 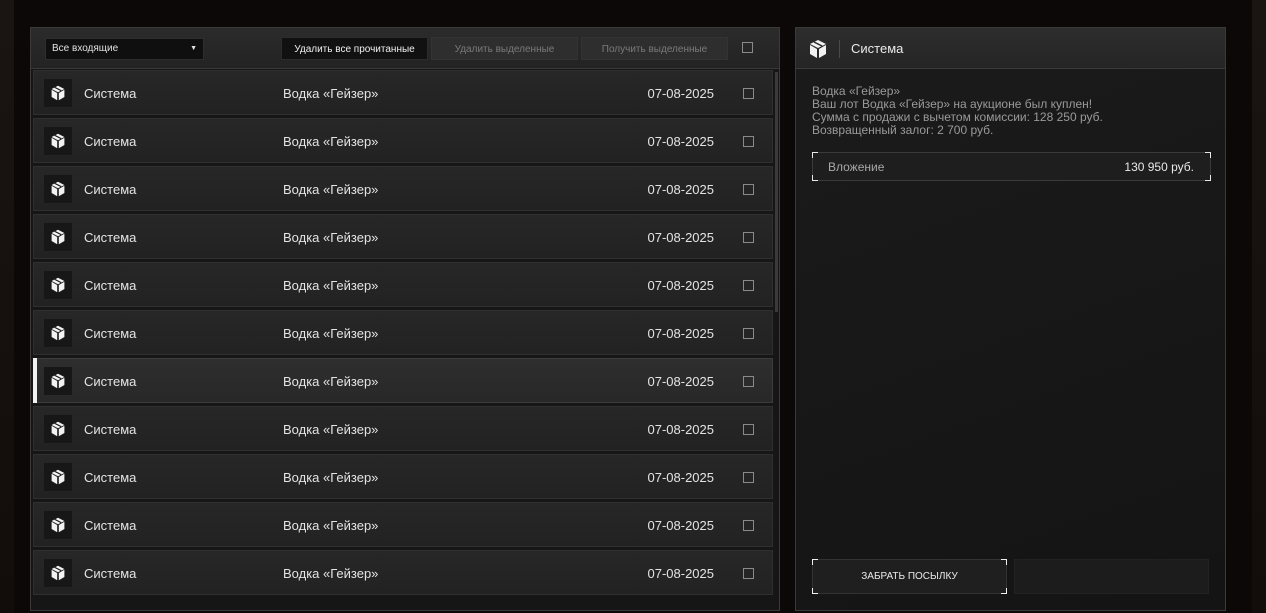 I want to click on message-line-deposit: Возвращенный залог: 2 700 руб., so click(x=903, y=130).